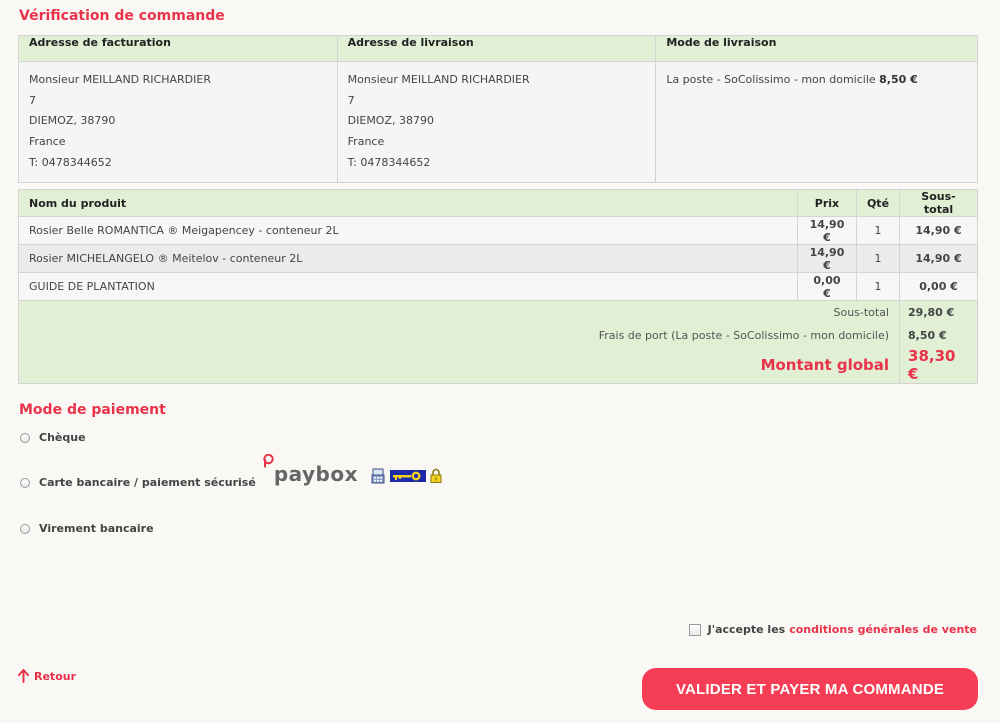 The image size is (1000, 723). Describe the element at coordinates (496, 48) in the screenshot. I see `shipping-address-header: Adresse de livraison` at that location.